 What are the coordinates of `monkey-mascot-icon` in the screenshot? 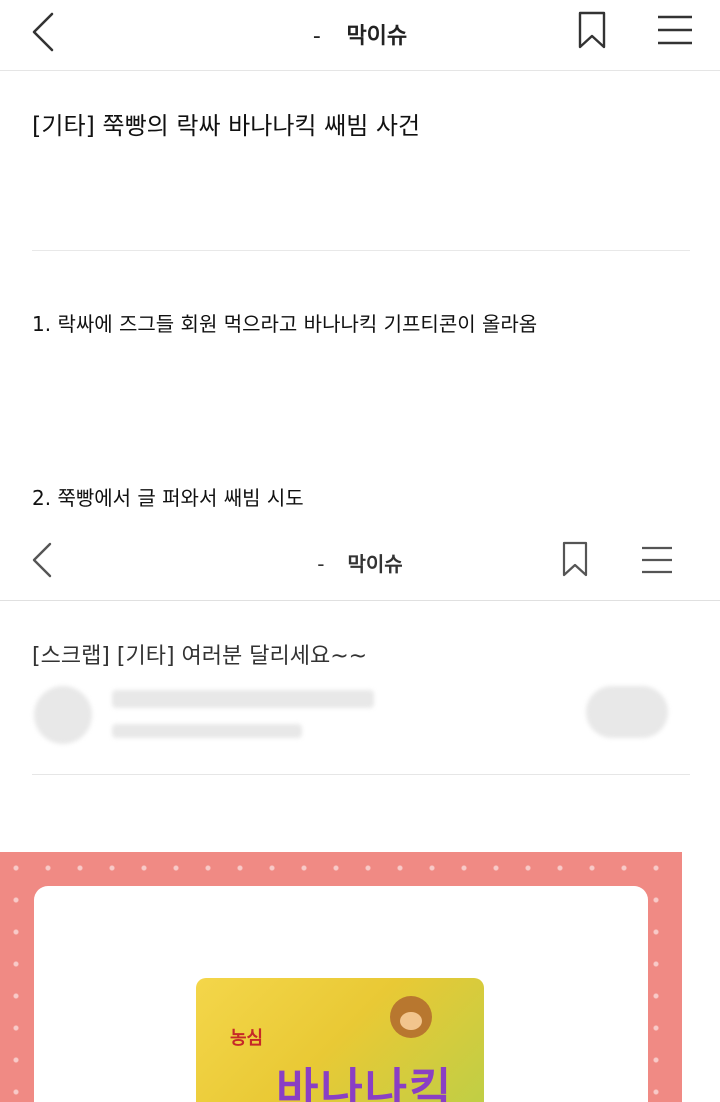 It's located at (411, 1017).